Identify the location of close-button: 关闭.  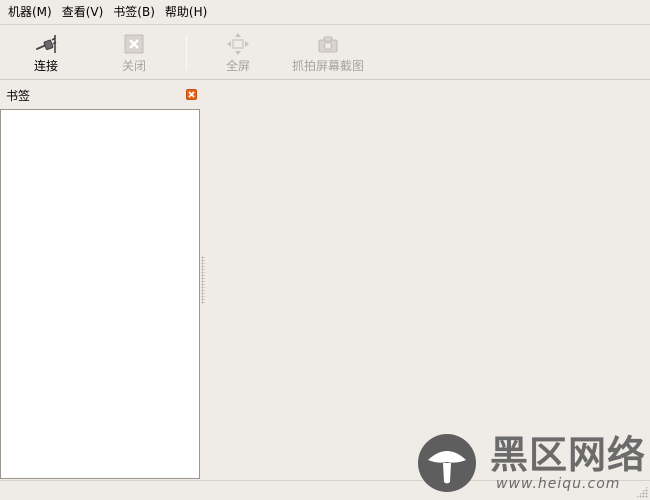
(134, 53).